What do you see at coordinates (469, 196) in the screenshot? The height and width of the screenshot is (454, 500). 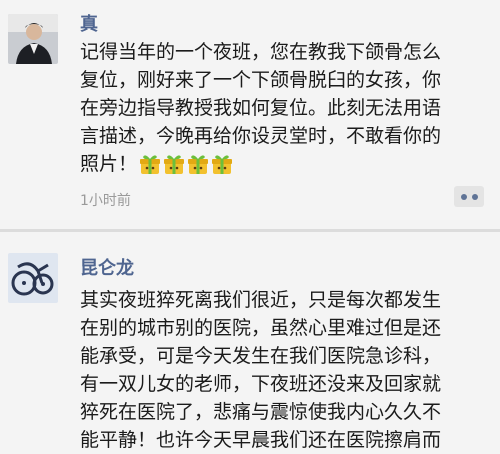 I see `more-options-button` at bounding box center [469, 196].